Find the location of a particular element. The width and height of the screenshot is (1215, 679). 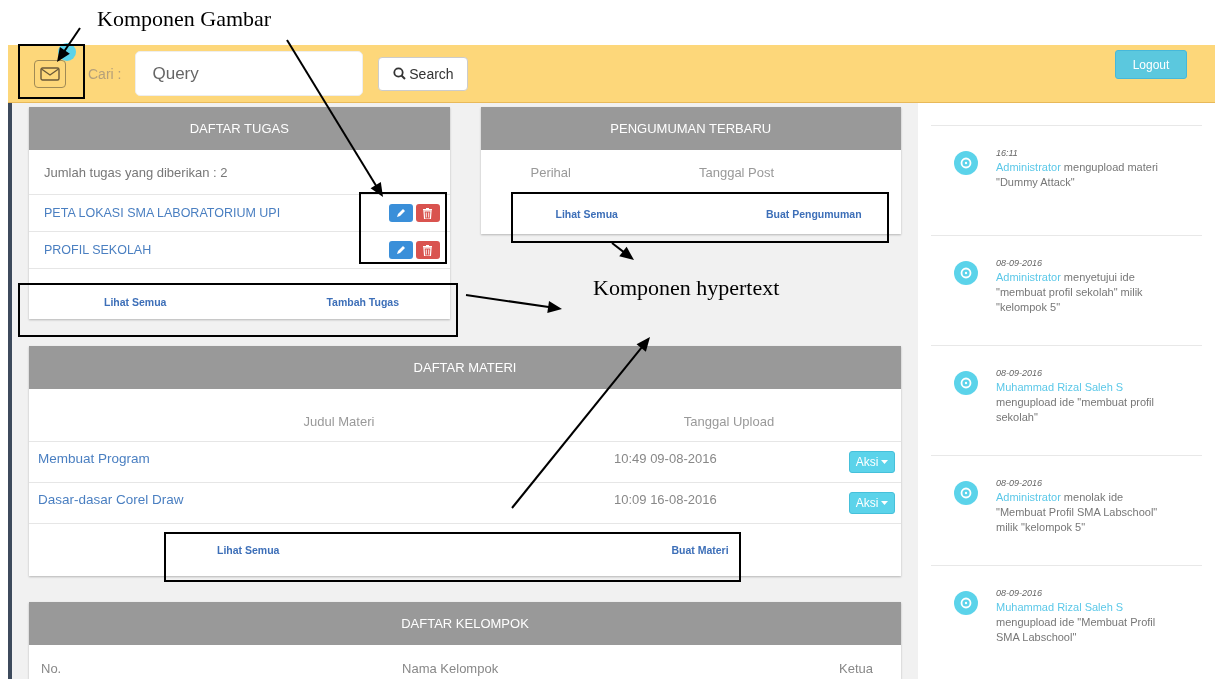

search-icon is located at coordinates (400, 73).